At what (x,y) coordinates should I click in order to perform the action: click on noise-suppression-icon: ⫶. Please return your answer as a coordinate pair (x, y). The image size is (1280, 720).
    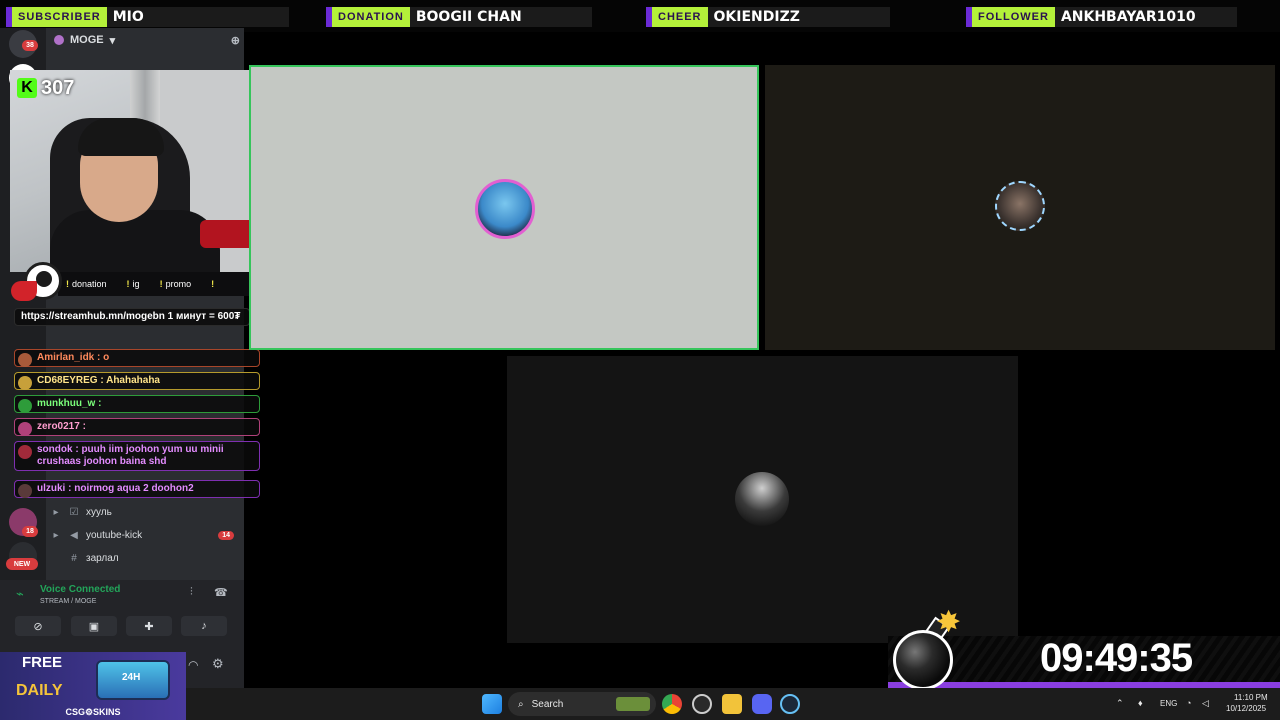
    Looking at the image, I should click on (191, 592).